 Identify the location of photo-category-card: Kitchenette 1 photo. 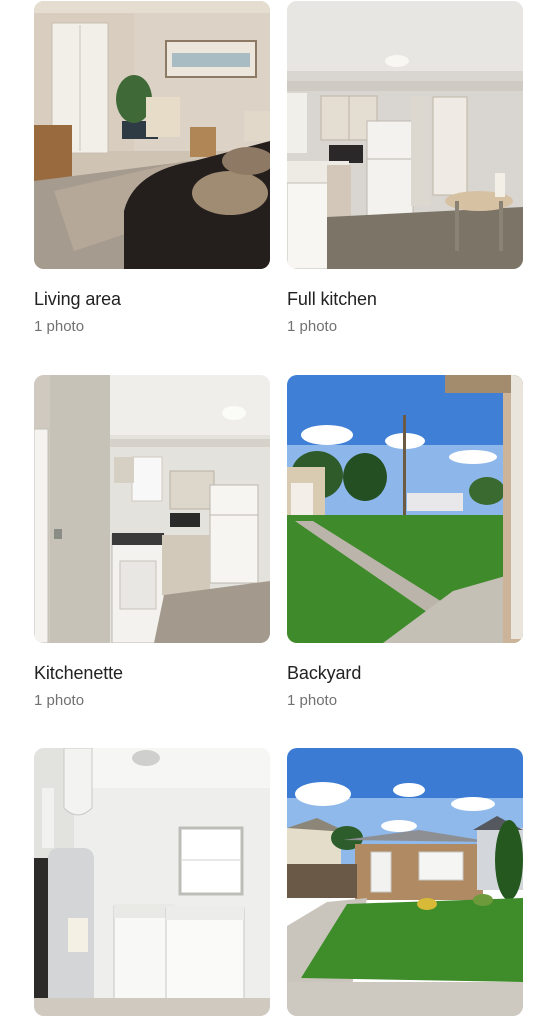
(152, 542).